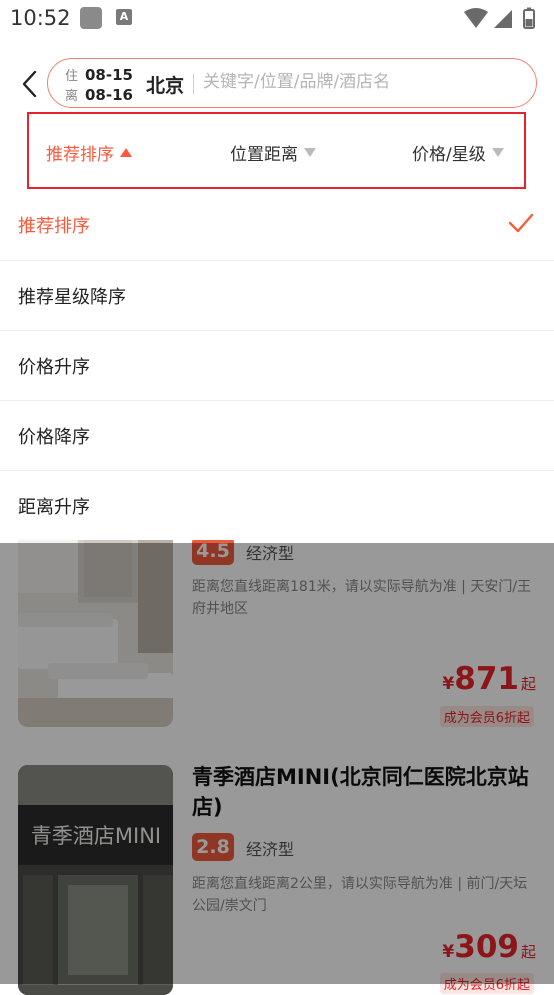 The width and height of the screenshot is (554, 995). What do you see at coordinates (32, 84) in the screenshot?
I see `back-icon` at bounding box center [32, 84].